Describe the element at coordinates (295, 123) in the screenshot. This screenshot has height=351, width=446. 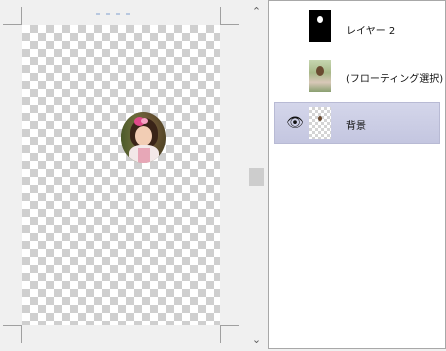
I see `eye-icon: 👁` at that location.